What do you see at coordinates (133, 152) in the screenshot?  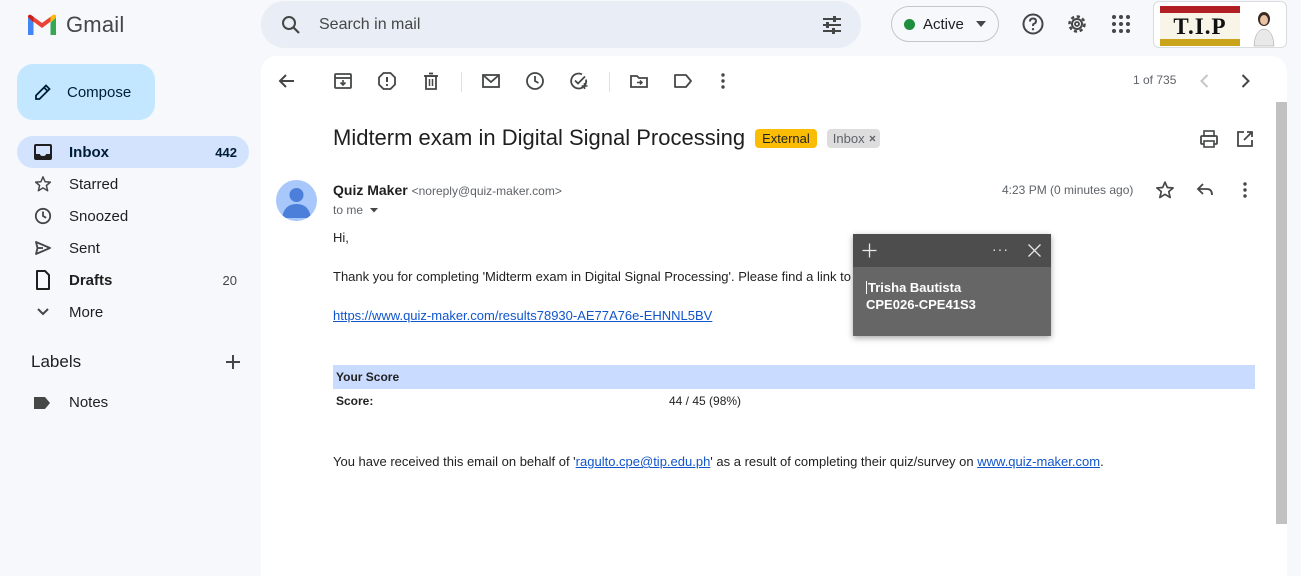 I see `sidebar-item-inbox: Inbox 442` at bounding box center [133, 152].